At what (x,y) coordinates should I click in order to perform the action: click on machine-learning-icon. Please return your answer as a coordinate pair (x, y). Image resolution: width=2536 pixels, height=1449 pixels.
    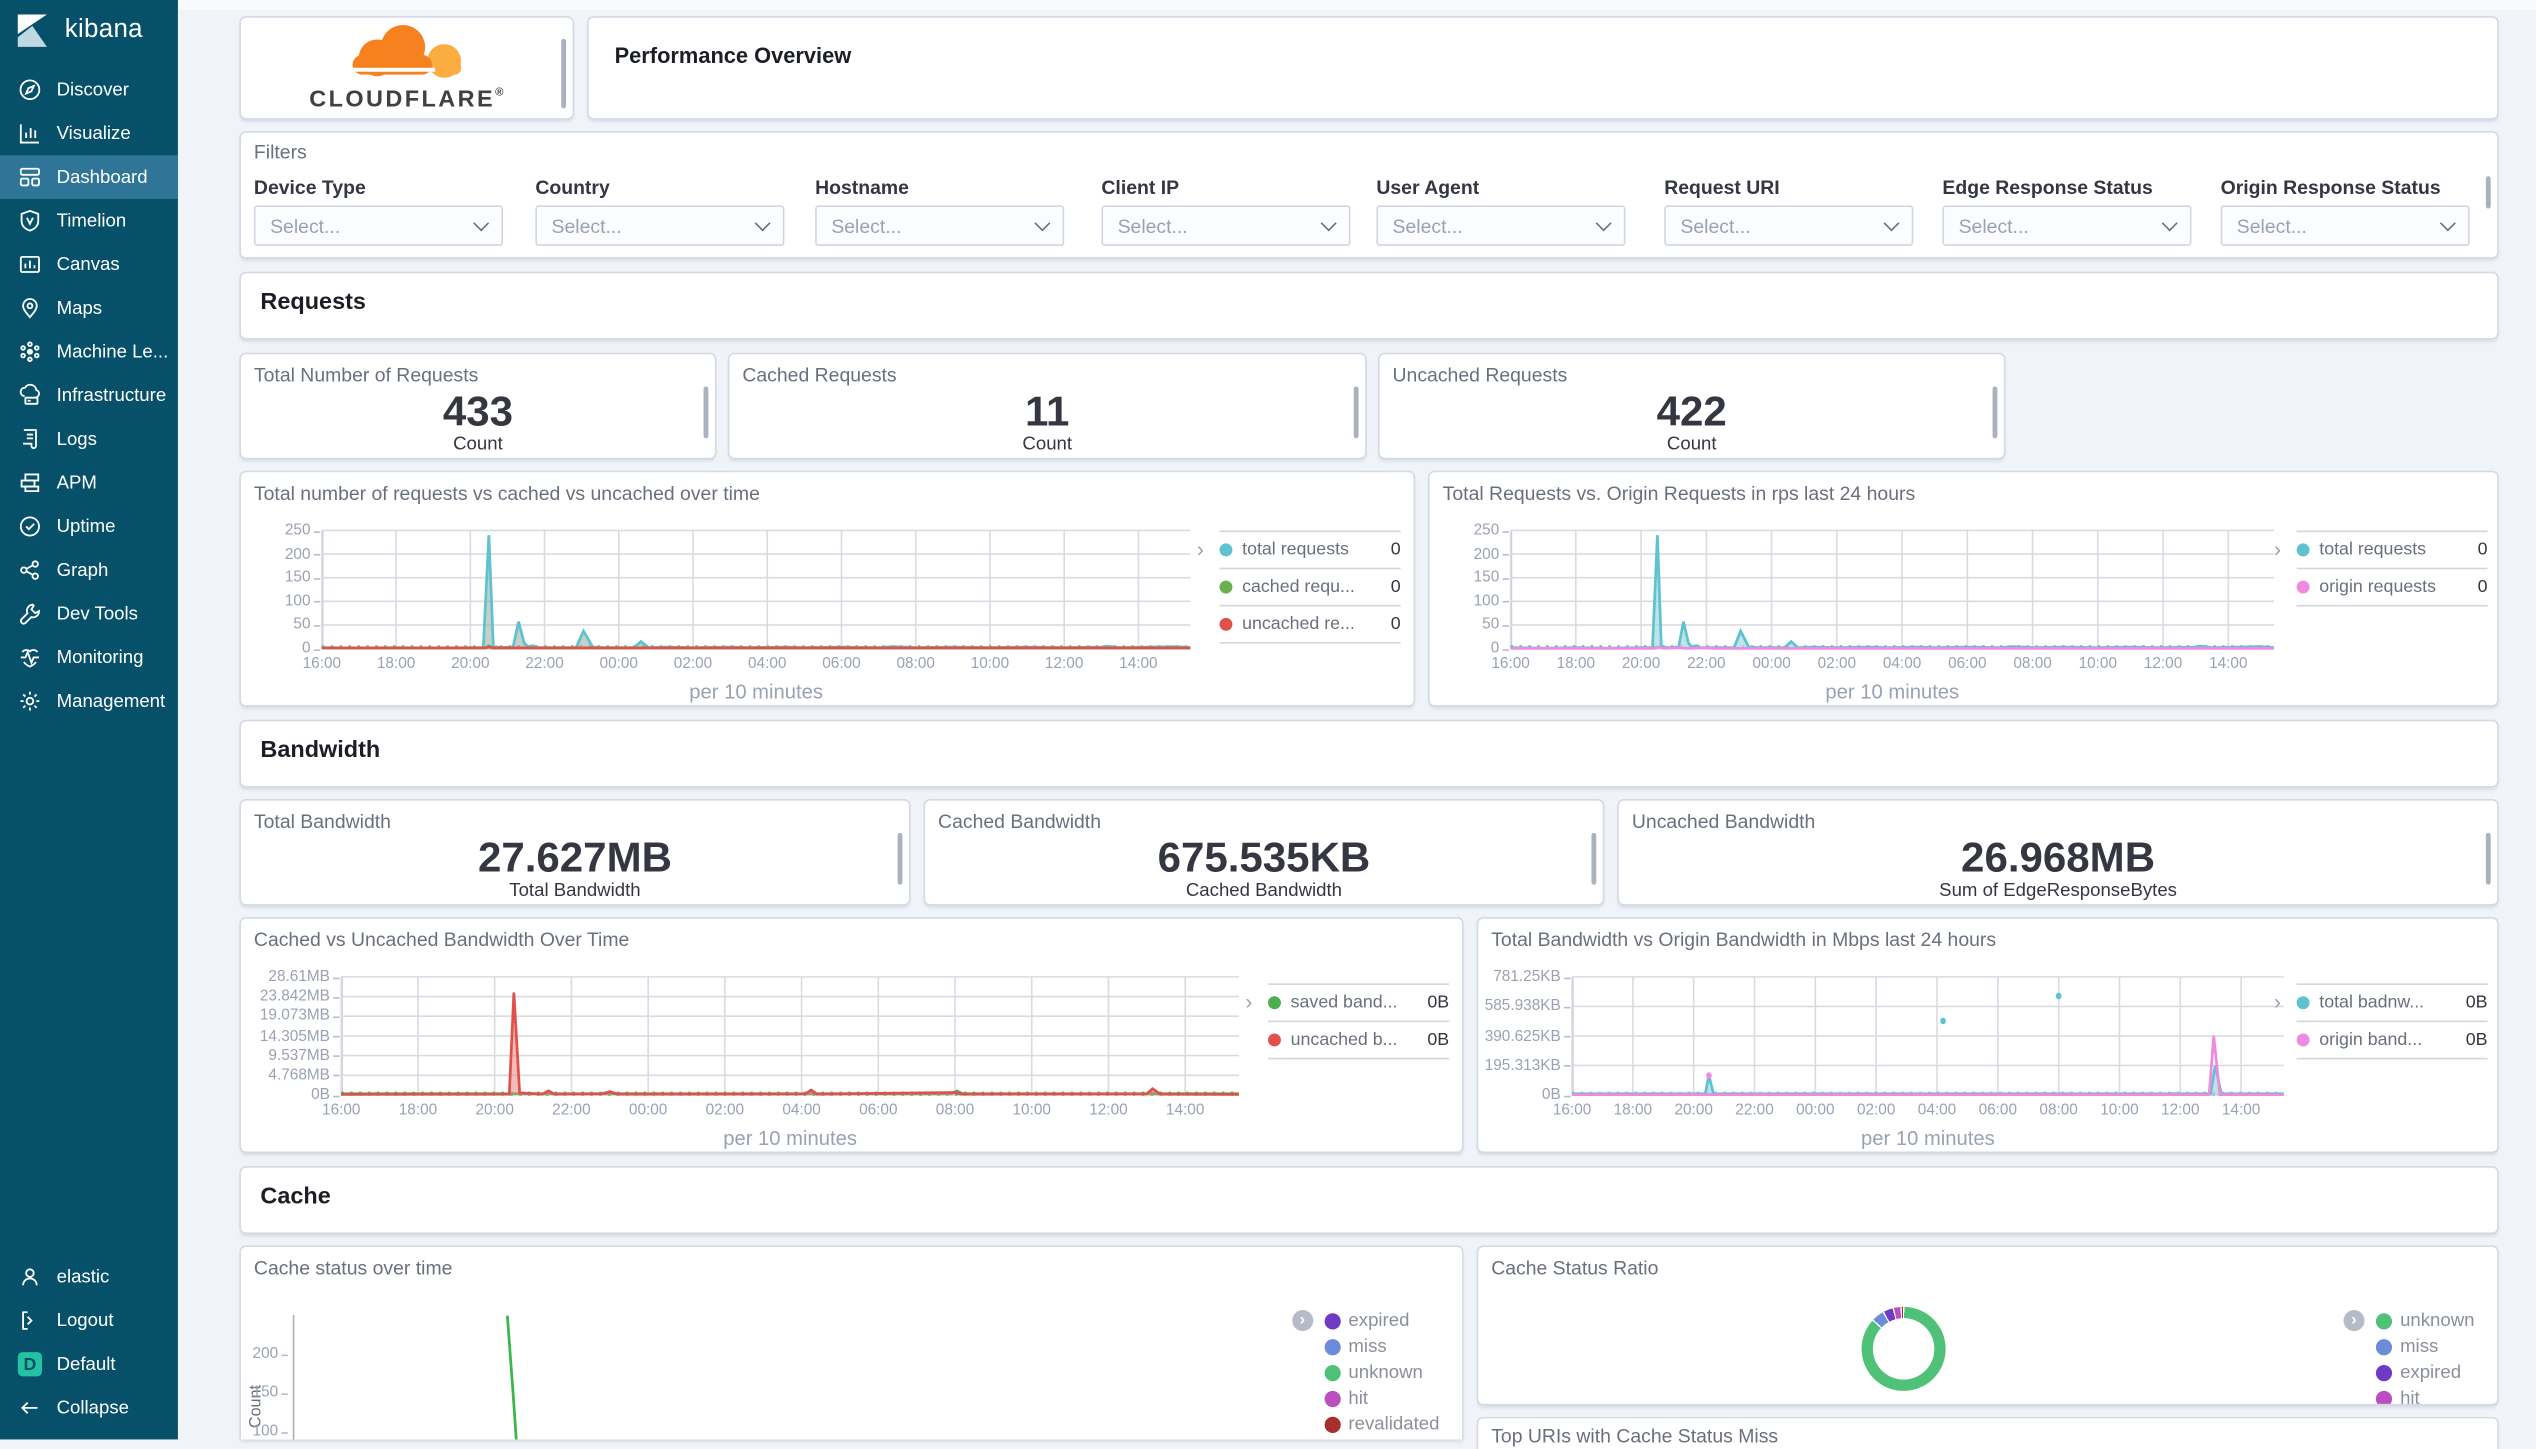
    Looking at the image, I should click on (30, 352).